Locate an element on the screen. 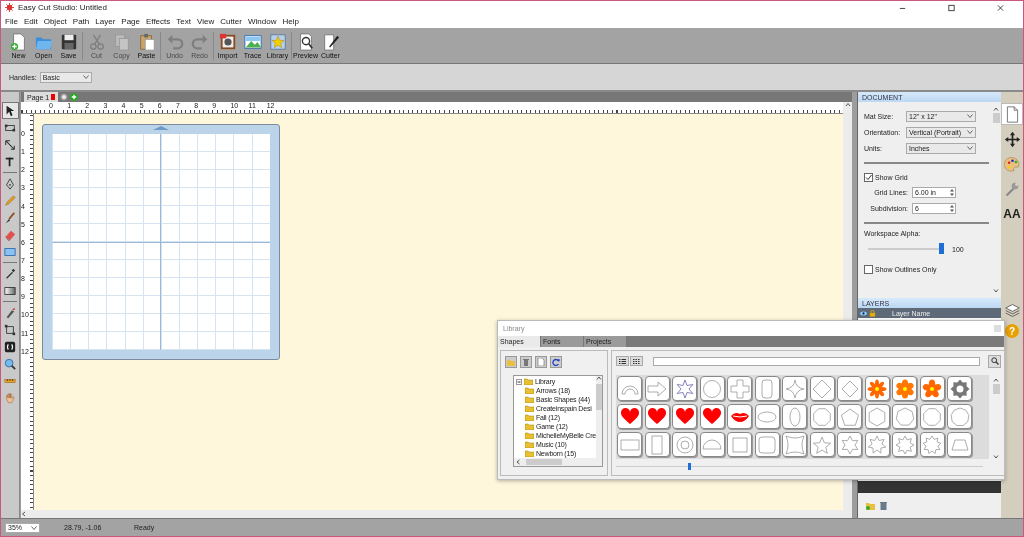 This screenshot has width=1024, height=537. text-panel-button: AA is located at coordinates (1012, 214).